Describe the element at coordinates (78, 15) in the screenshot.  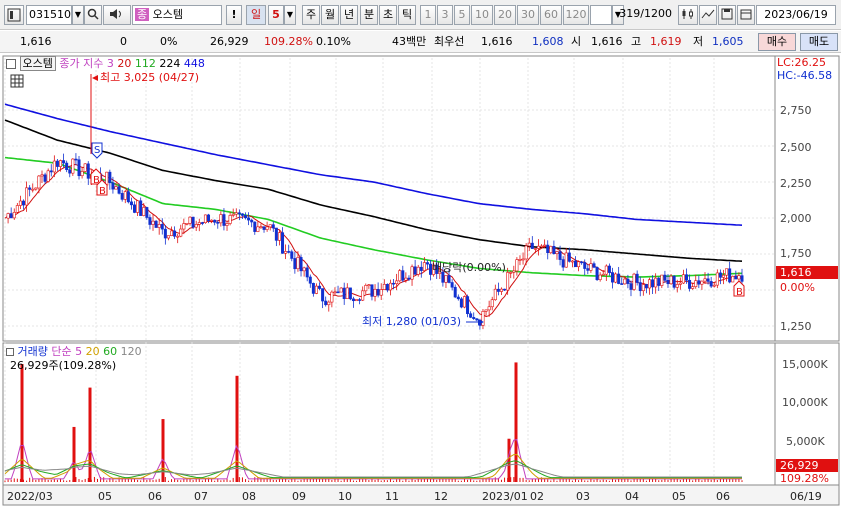
I see `code-dropdown-icon: ▼` at that location.